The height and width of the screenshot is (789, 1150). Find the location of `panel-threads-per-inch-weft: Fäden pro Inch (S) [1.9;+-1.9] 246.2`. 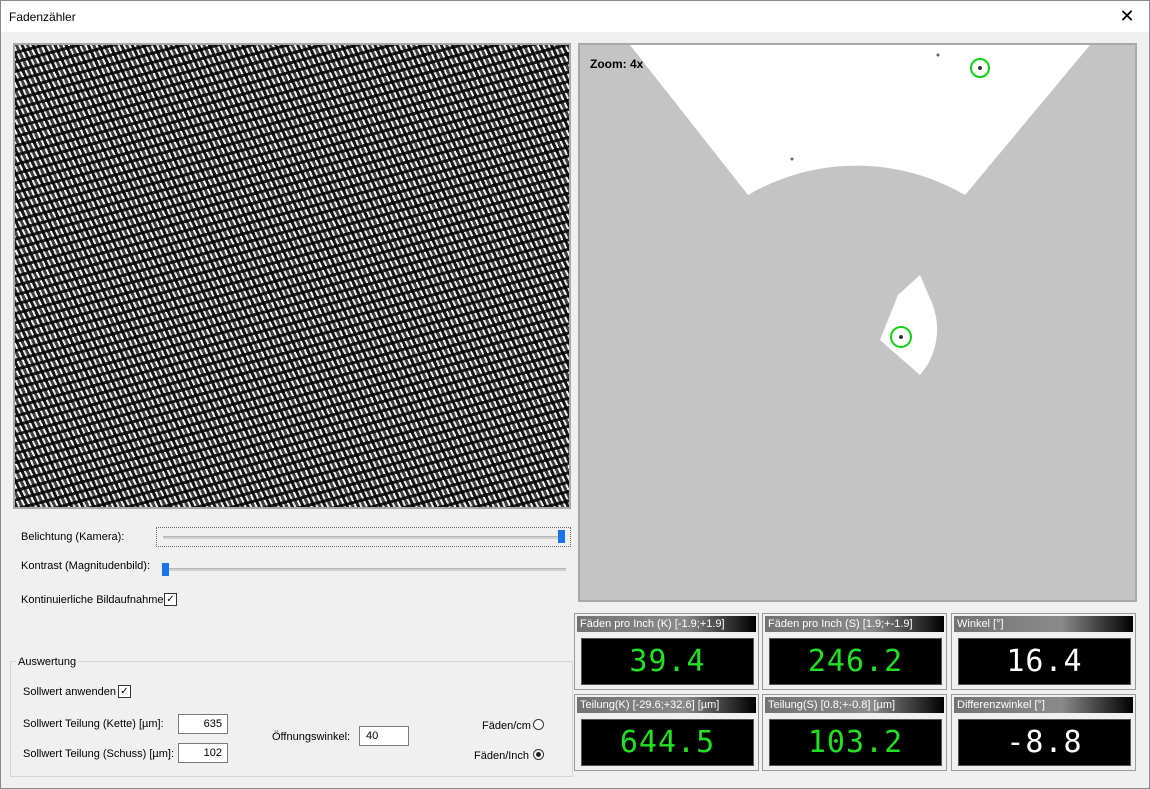

panel-threads-per-inch-weft: Fäden pro Inch (S) [1.9;+-1.9] 246.2 is located at coordinates (854, 651).